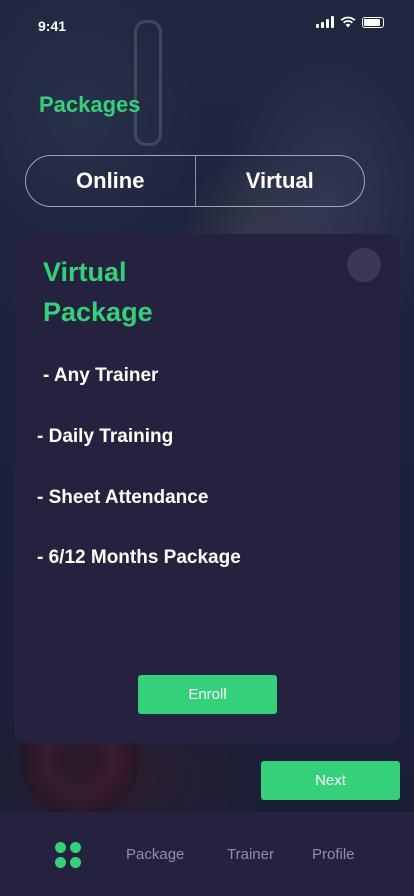  I want to click on wifi-icon, so click(348, 22).